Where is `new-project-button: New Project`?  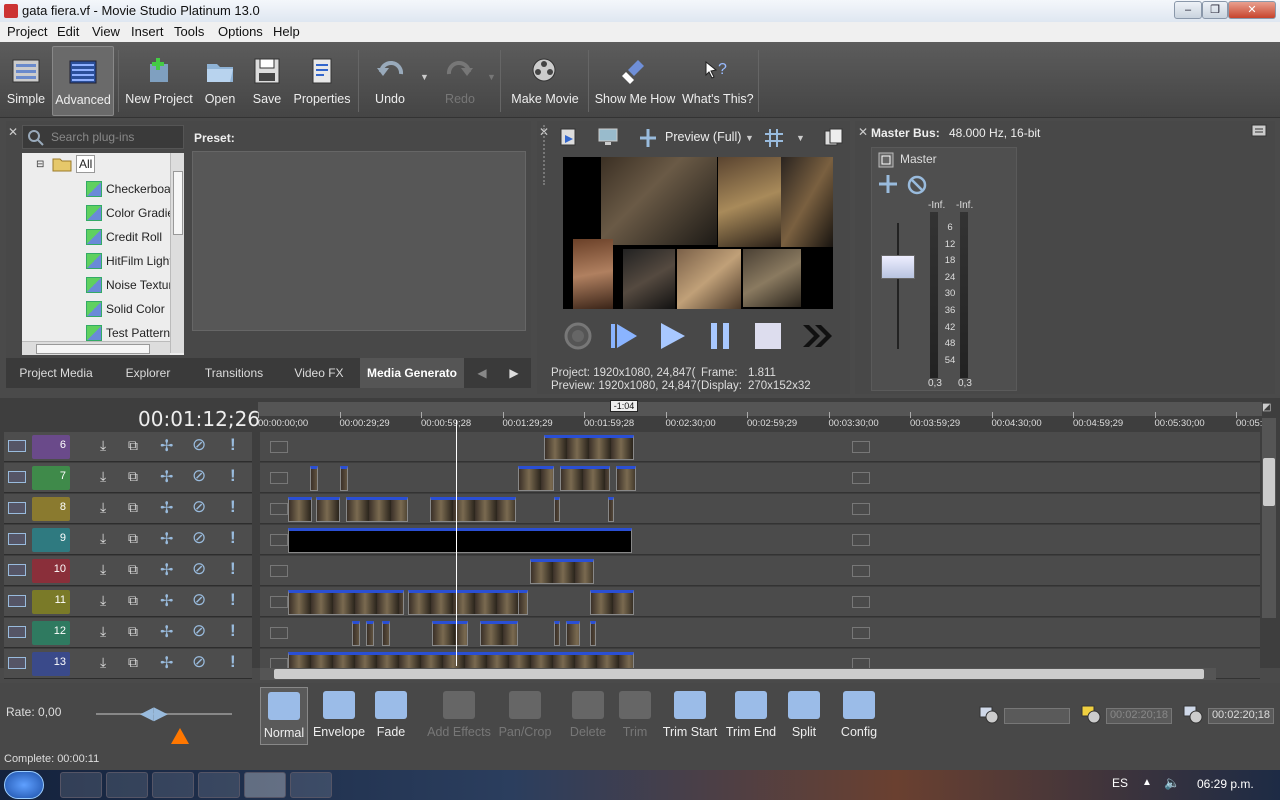 new-project-button: New Project is located at coordinates (159, 81).